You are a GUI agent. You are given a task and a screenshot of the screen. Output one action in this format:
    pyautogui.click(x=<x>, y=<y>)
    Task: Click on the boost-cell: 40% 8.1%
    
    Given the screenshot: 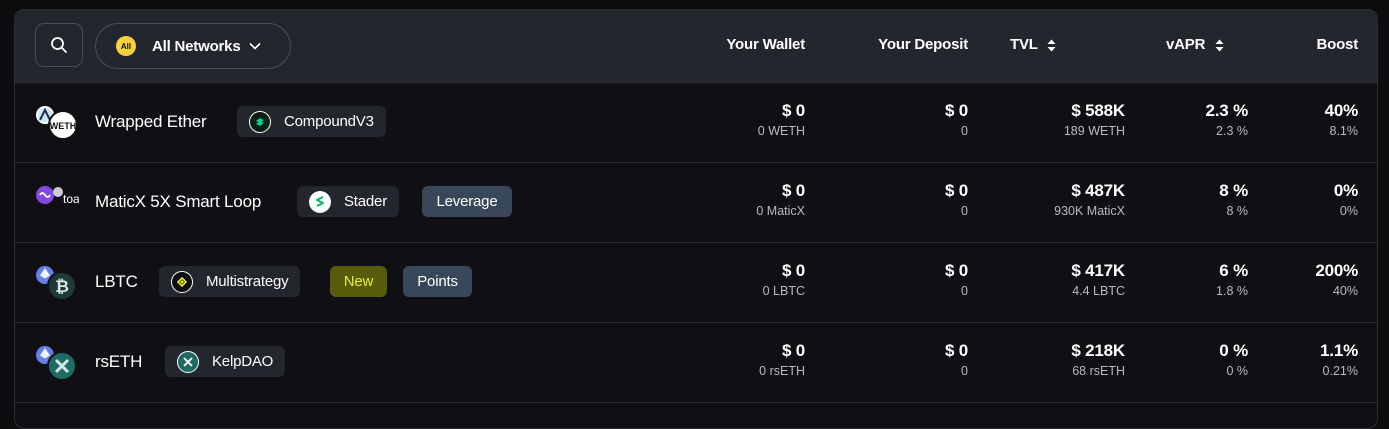 What is the action you would take?
    pyautogui.click(x=1341, y=111)
    